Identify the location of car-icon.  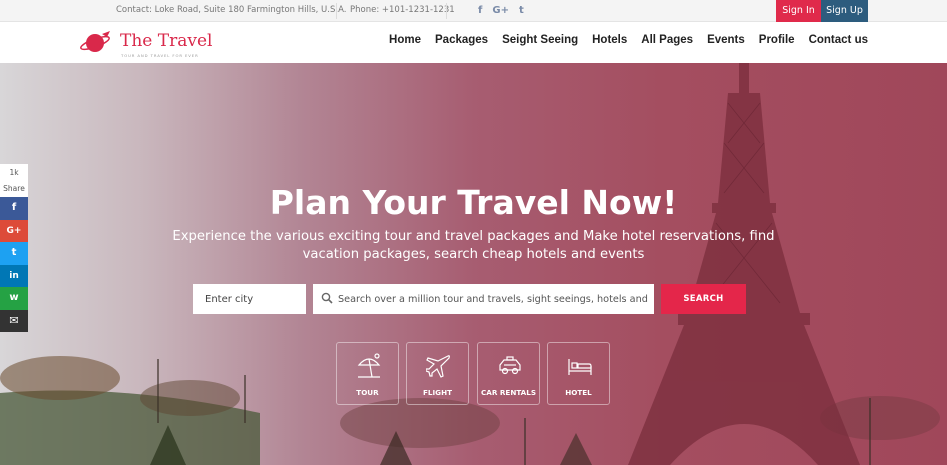
(510, 365).